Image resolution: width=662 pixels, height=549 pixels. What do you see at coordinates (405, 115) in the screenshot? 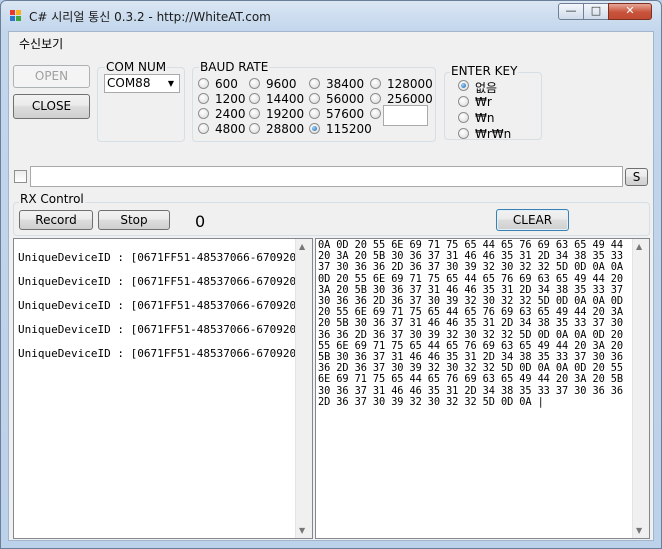
I see `custom-baud-input` at bounding box center [405, 115].